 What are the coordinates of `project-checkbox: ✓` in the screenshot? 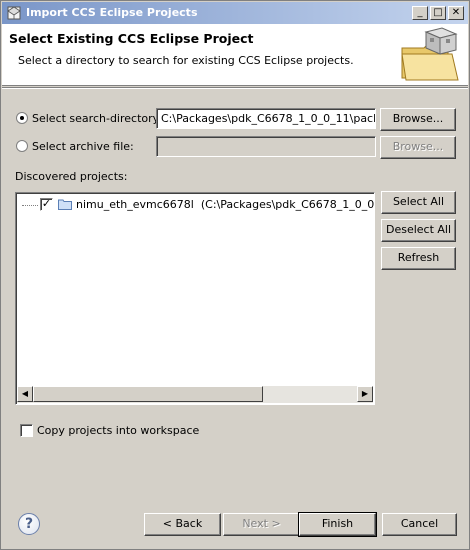 It's located at (46, 204).